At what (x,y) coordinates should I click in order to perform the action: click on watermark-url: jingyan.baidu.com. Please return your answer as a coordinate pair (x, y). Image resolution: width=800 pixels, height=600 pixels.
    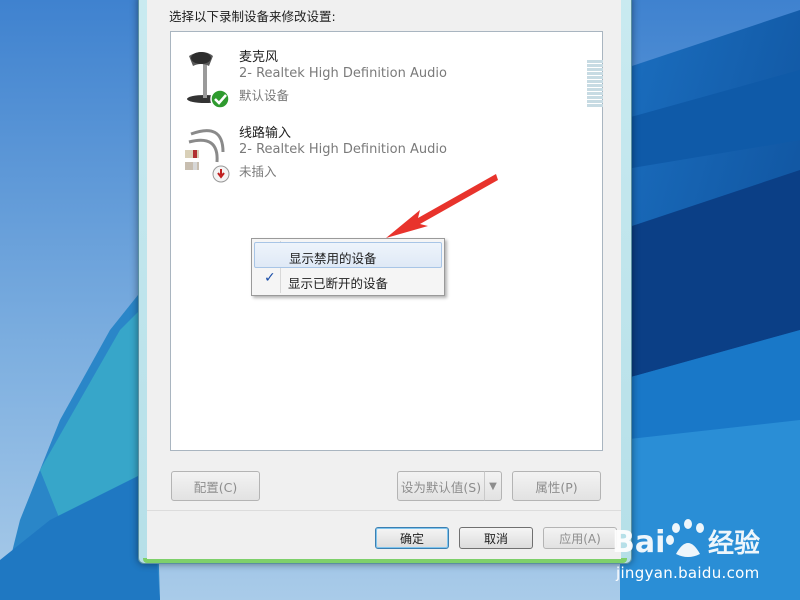
    Looking at the image, I should click on (688, 573).